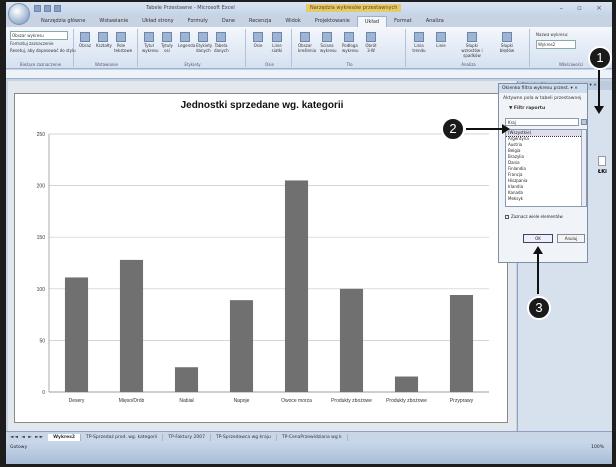  What do you see at coordinates (277, 37) in the screenshot?
I see `gridlines-icon` at bounding box center [277, 37].